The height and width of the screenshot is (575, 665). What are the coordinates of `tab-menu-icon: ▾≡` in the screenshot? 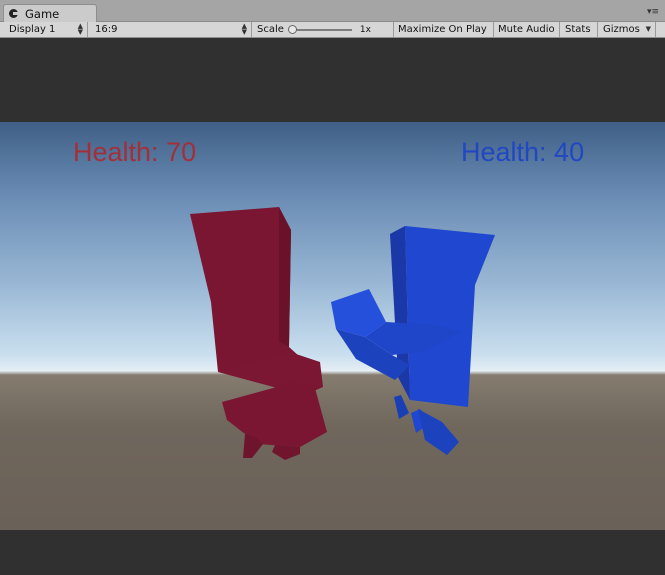 It's located at (653, 13).